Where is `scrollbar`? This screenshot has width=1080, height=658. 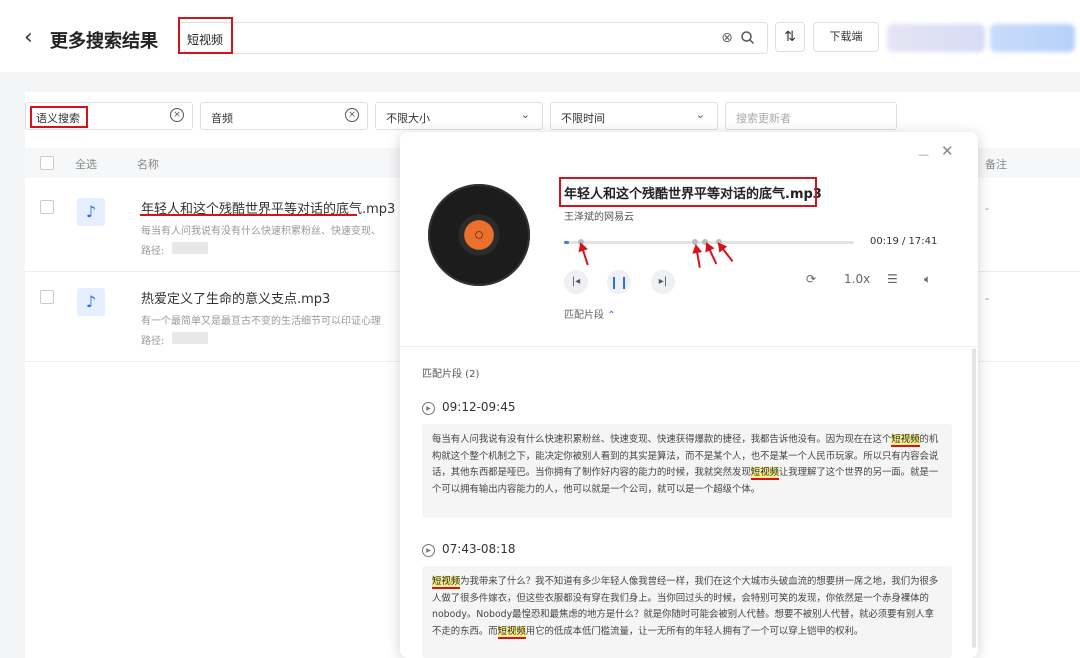 scrollbar is located at coordinates (974, 498).